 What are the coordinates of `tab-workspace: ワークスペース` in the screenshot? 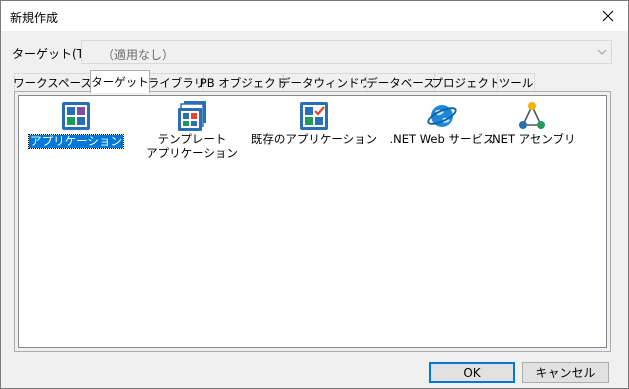 It's located at (52, 82).